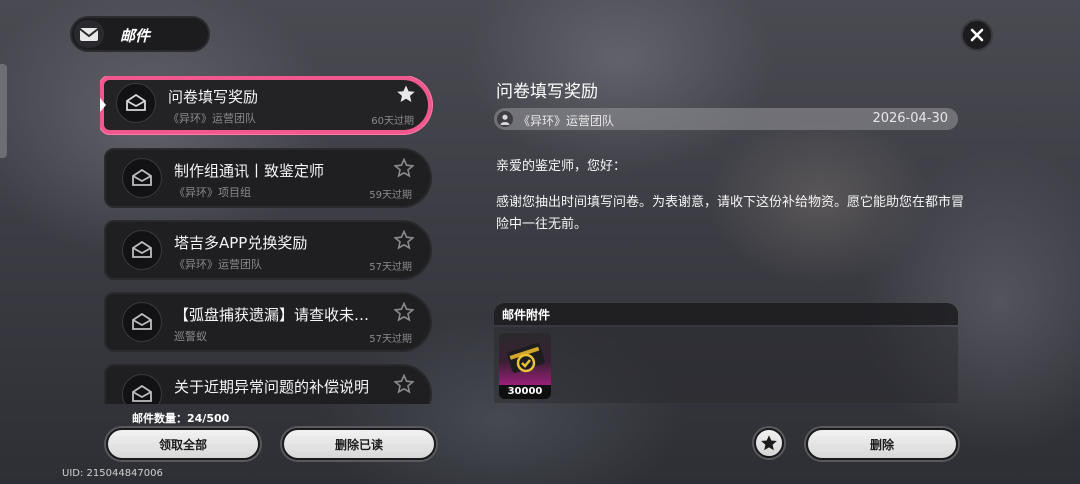 The width and height of the screenshot is (1080, 484). I want to click on mail-header: 邮件, so click(140, 34).